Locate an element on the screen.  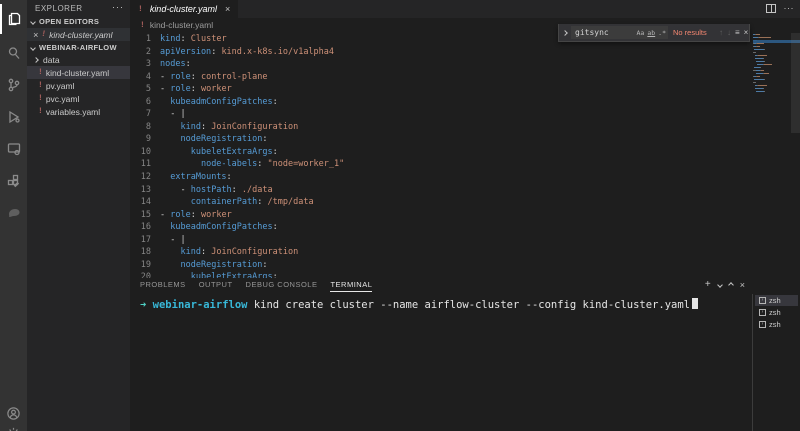
extensions-icon is located at coordinates (13, 181).